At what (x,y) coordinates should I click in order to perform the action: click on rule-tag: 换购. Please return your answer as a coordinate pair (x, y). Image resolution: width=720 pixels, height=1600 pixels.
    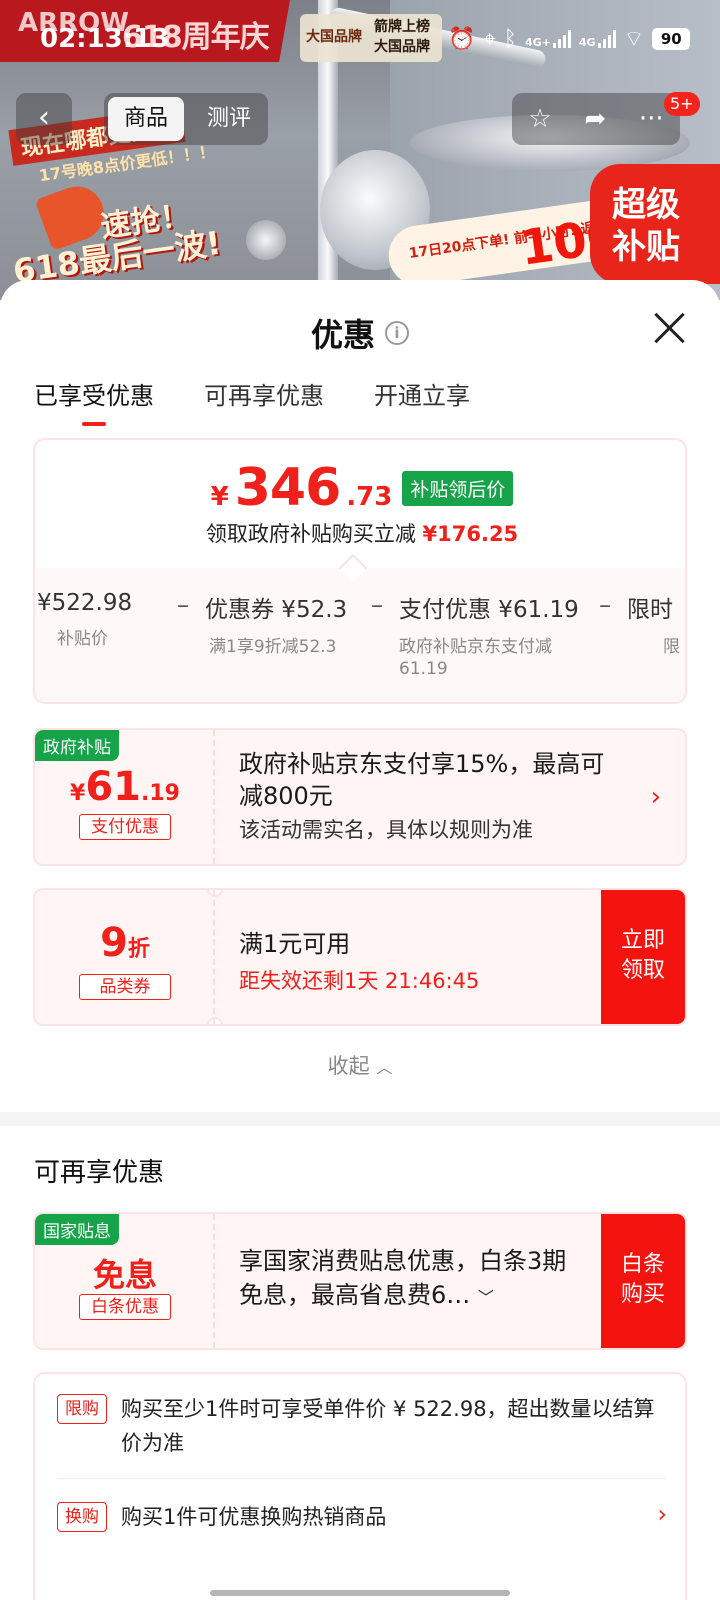
    Looking at the image, I should click on (82, 1517).